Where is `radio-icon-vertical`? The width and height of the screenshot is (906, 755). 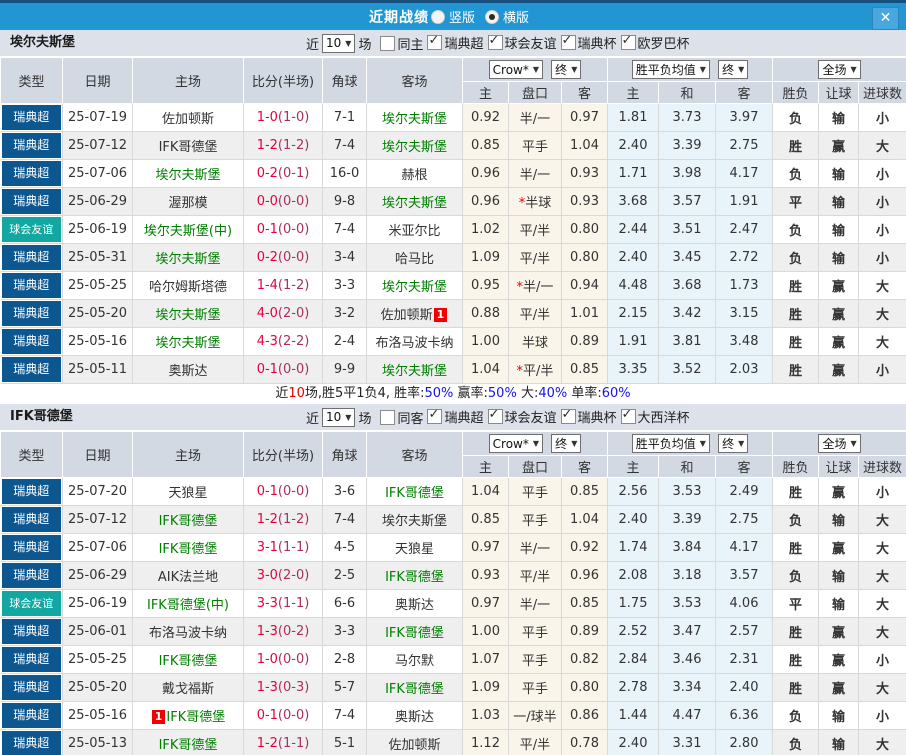 radio-icon-vertical is located at coordinates (437, 16).